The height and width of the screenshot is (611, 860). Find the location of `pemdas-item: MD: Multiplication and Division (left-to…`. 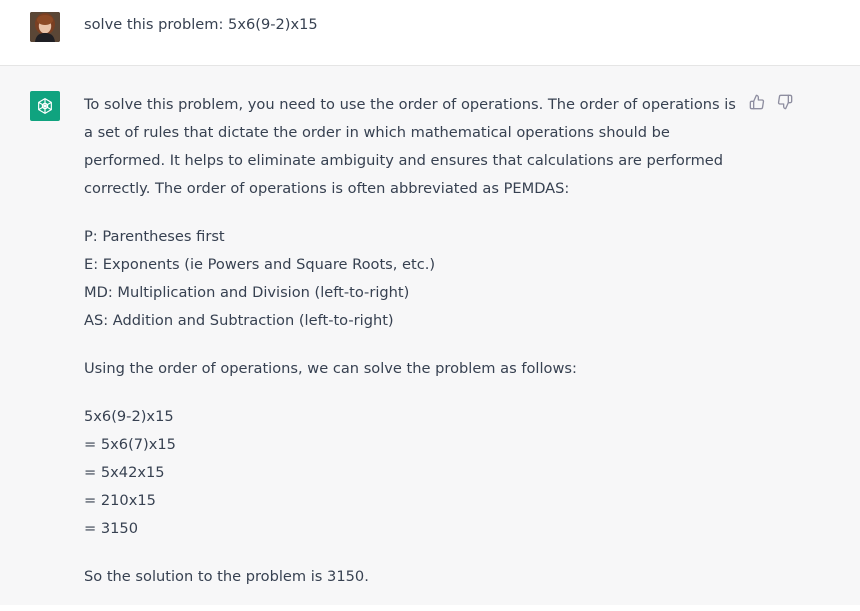

pemdas-item: MD: Multiplication and Division (left-to… is located at coordinates (247, 292).